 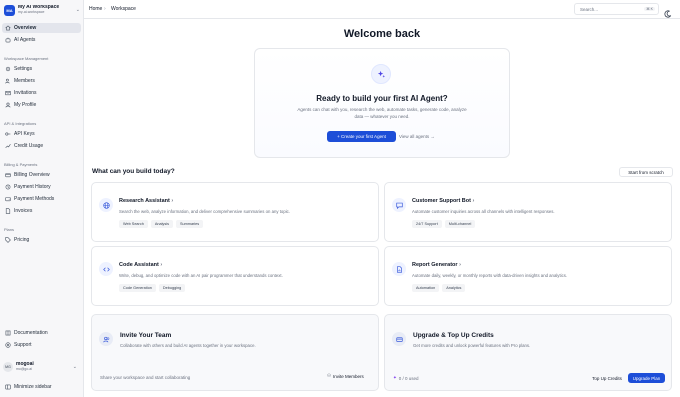 I want to click on sidebar-item-billing-overview: Billing Overview, so click(x=41, y=175).